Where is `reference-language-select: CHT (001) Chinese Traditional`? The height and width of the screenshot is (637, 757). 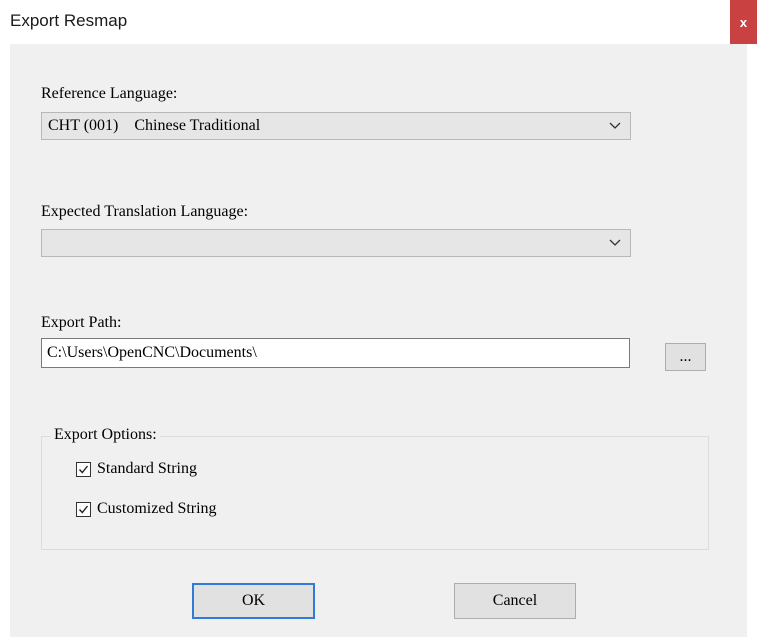
reference-language-select: CHT (001) Chinese Traditional is located at coordinates (336, 126).